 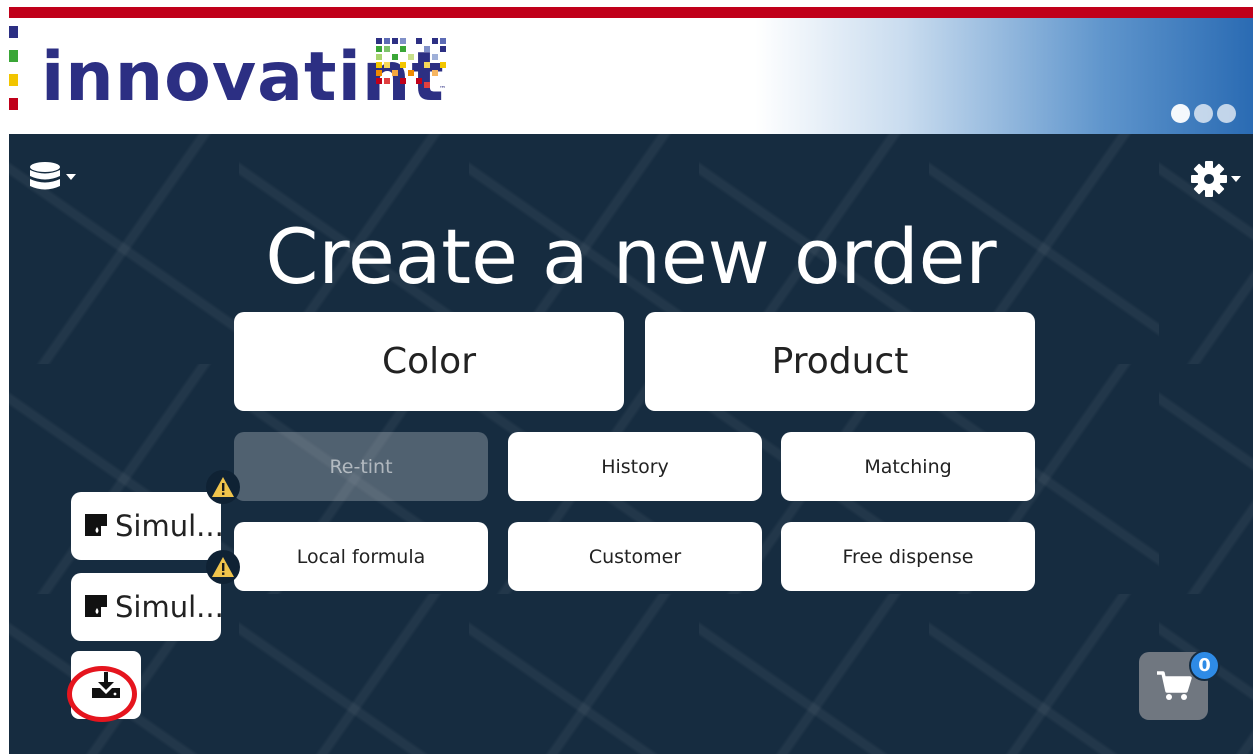 I want to click on loading-dots, so click(x=1203, y=113).